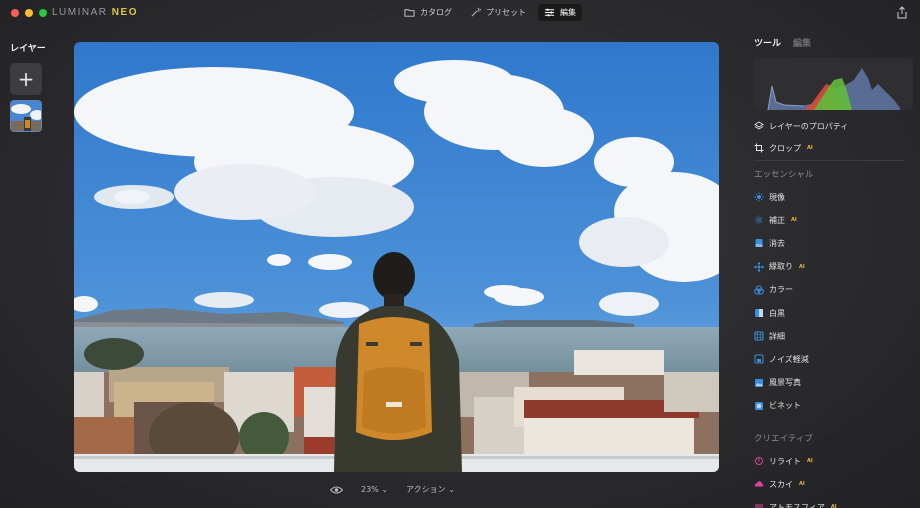  What do you see at coordinates (759, 313) in the screenshot?
I see `bw-icon` at bounding box center [759, 313].